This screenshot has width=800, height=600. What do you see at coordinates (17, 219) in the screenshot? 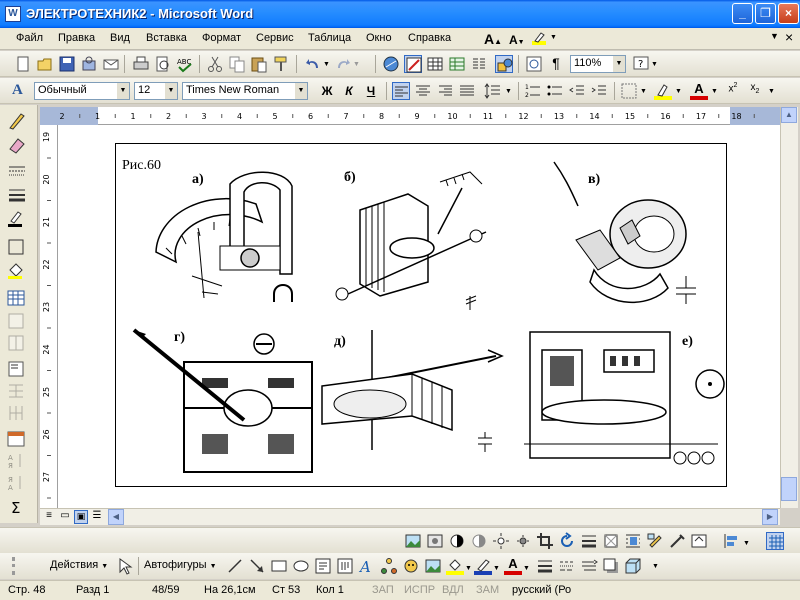
I see `border-color-icon` at bounding box center [17, 219].